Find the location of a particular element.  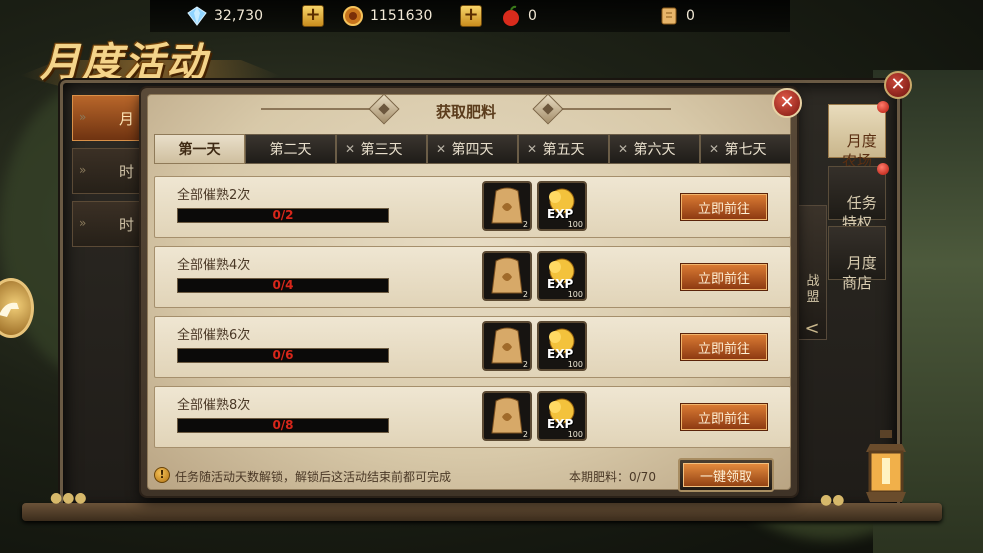

task-label: 全部催熟6次 is located at coordinates (214, 335).